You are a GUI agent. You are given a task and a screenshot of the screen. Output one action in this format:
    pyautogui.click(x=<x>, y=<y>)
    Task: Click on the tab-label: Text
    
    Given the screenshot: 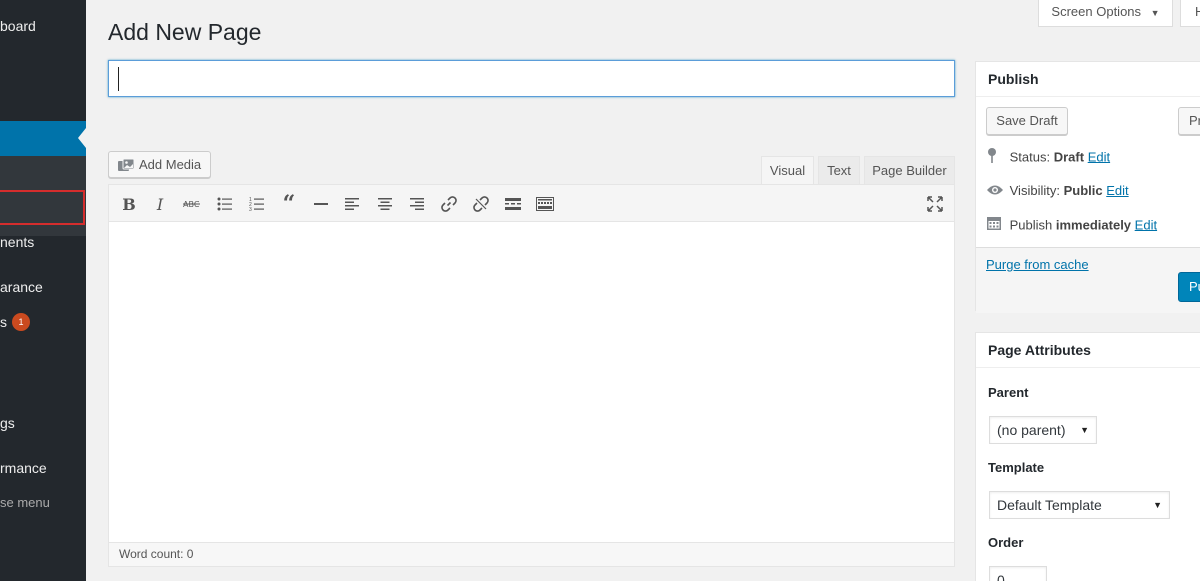 What is the action you would take?
    pyautogui.click(x=839, y=170)
    